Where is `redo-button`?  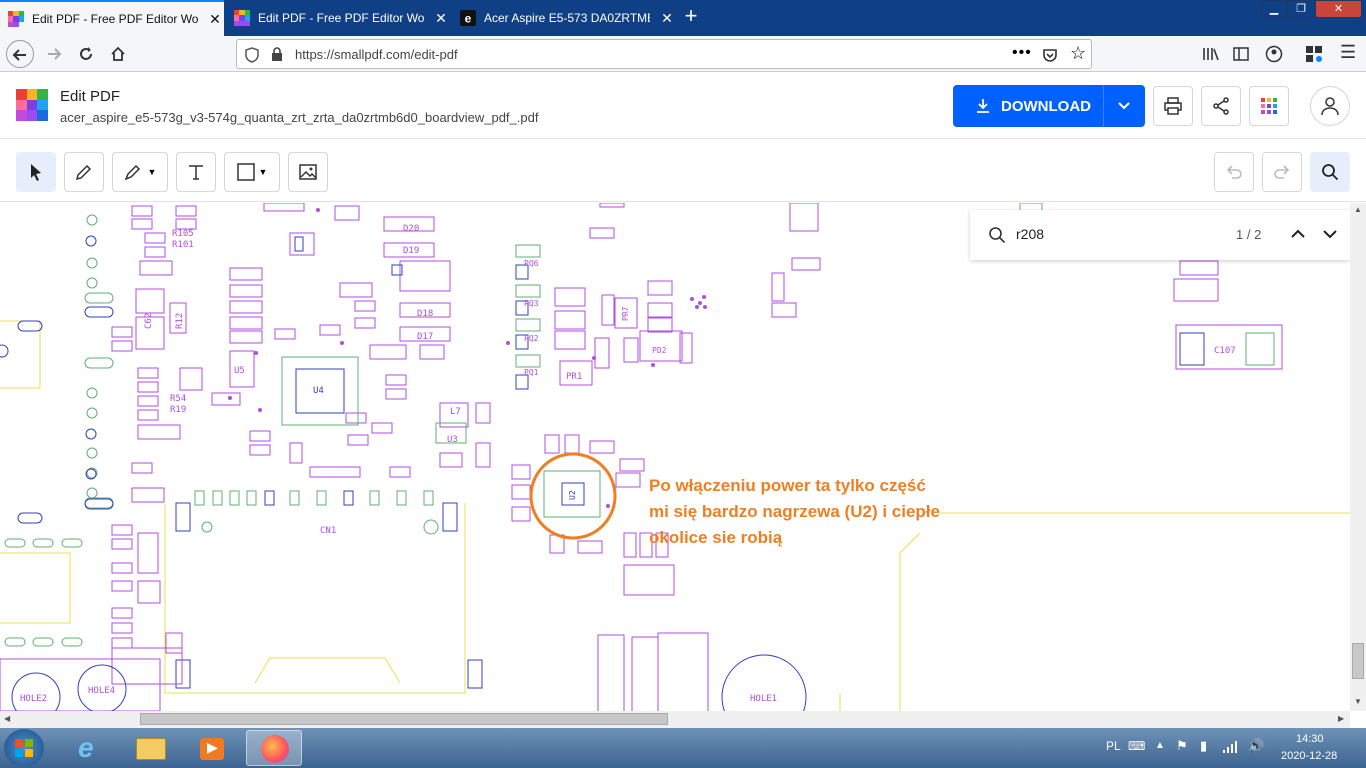
redo-button is located at coordinates (1282, 172).